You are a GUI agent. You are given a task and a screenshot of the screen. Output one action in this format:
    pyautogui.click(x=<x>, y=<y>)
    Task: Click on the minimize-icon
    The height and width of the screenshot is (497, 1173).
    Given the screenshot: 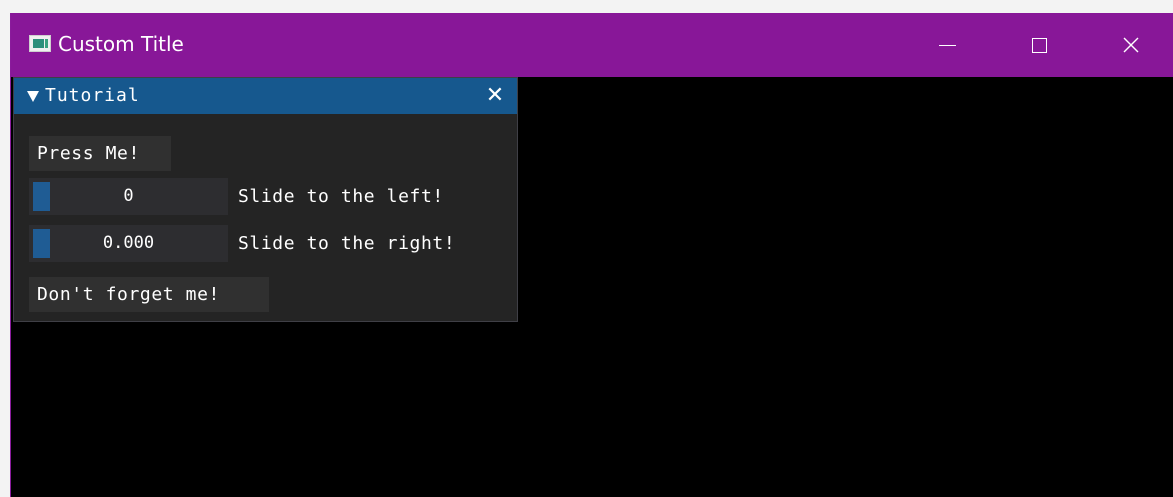 What is the action you would take?
    pyautogui.click(x=947, y=45)
    